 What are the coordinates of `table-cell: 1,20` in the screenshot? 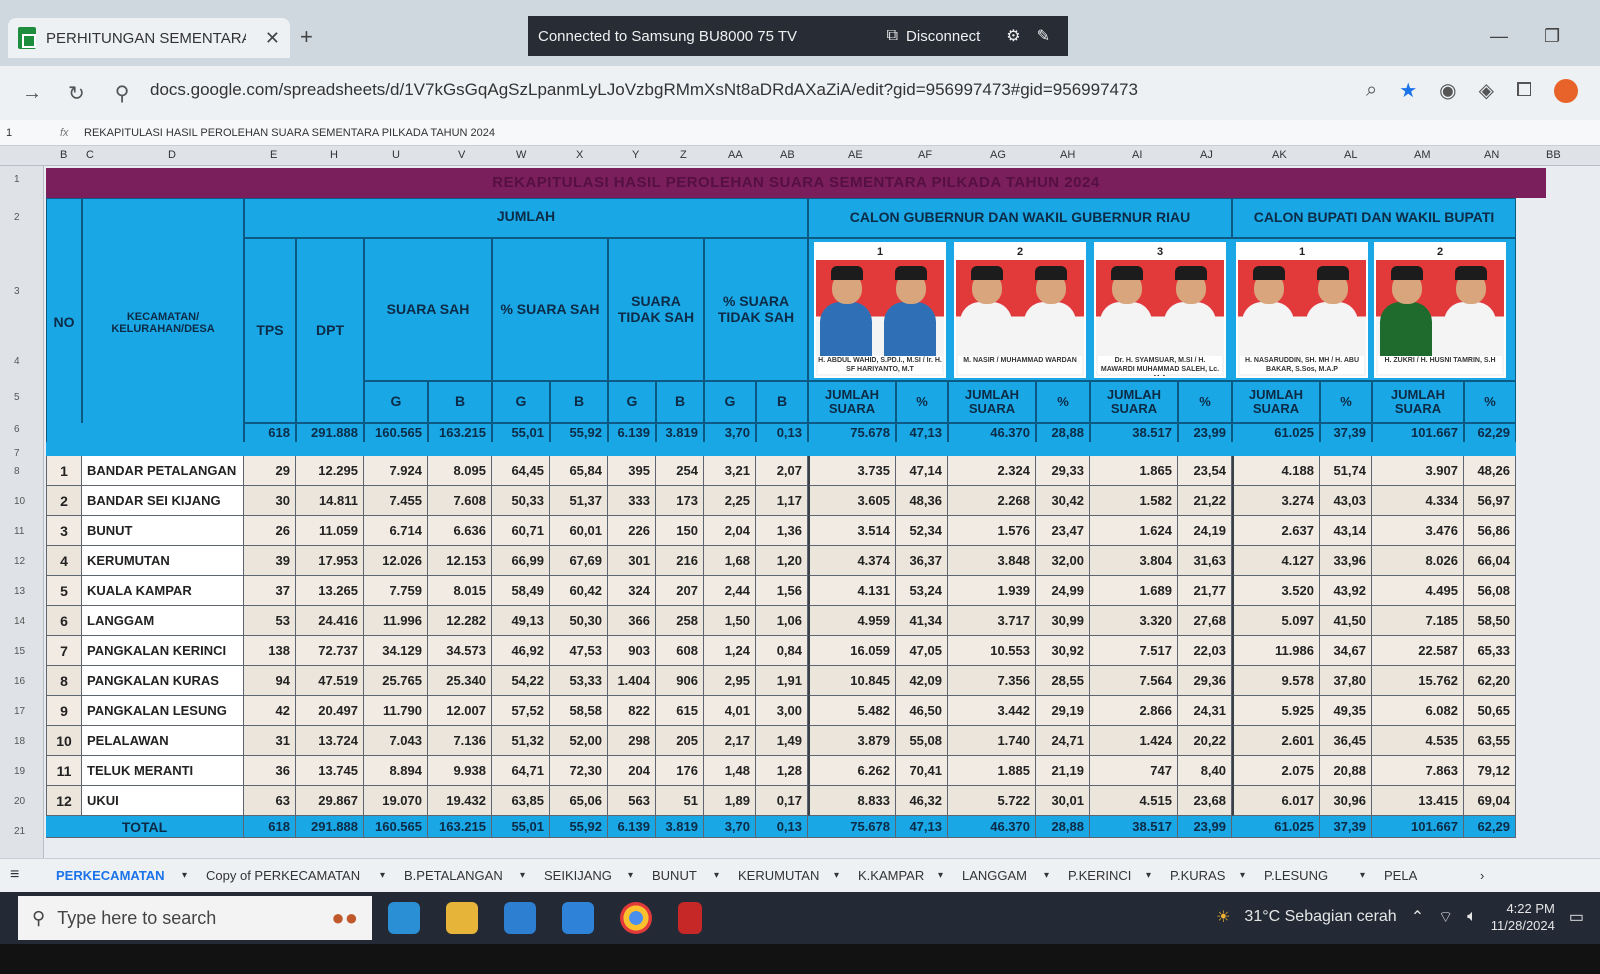 It's located at (782, 561).